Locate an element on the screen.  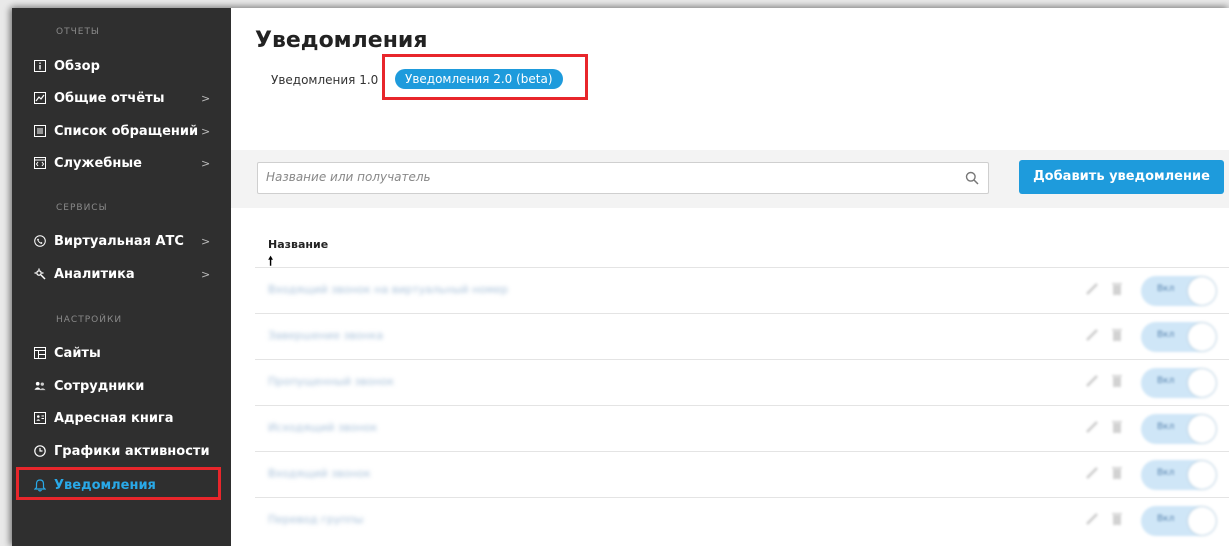
sidebar-item-label: Сотрудники is located at coordinates (99, 386).